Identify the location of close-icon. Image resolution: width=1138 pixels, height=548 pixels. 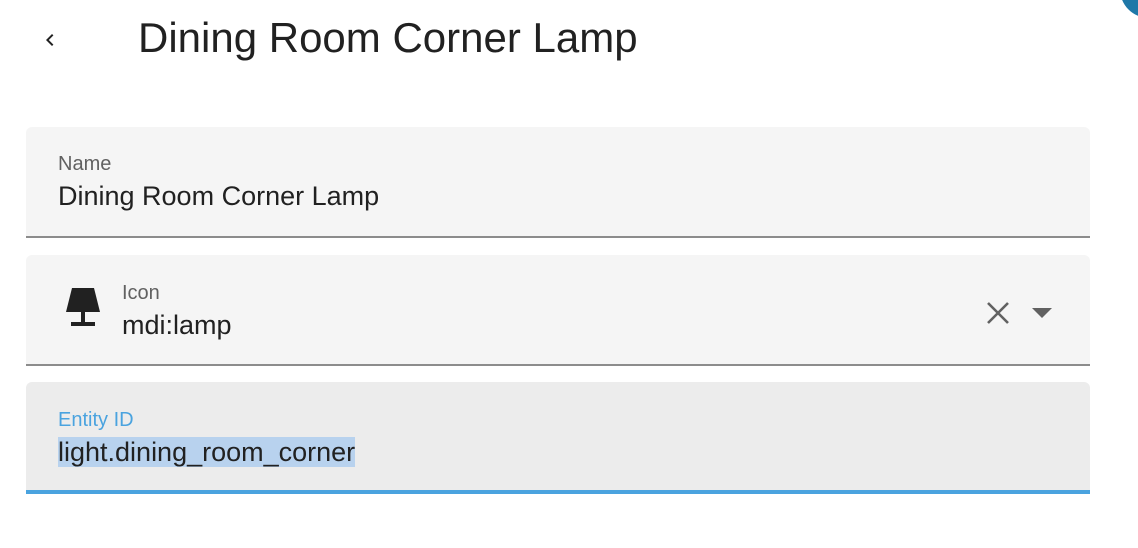
(998, 313).